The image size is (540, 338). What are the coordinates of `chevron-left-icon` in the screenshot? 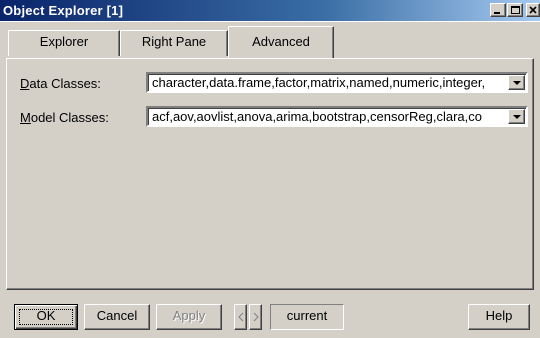 It's located at (241, 317).